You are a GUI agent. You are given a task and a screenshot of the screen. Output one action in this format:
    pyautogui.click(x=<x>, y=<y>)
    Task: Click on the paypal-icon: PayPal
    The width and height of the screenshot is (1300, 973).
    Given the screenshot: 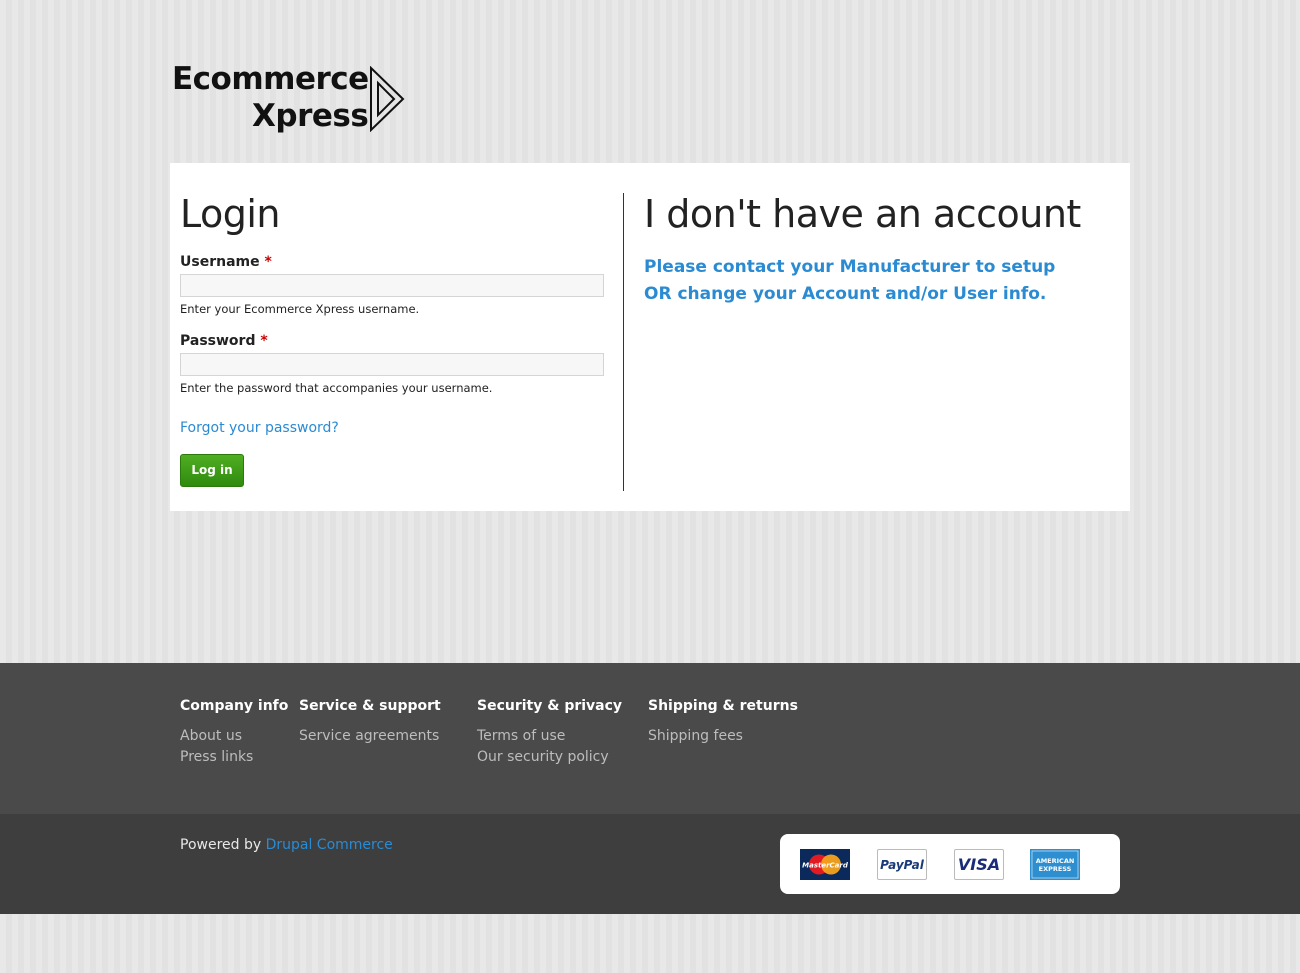 What is the action you would take?
    pyautogui.click(x=902, y=864)
    